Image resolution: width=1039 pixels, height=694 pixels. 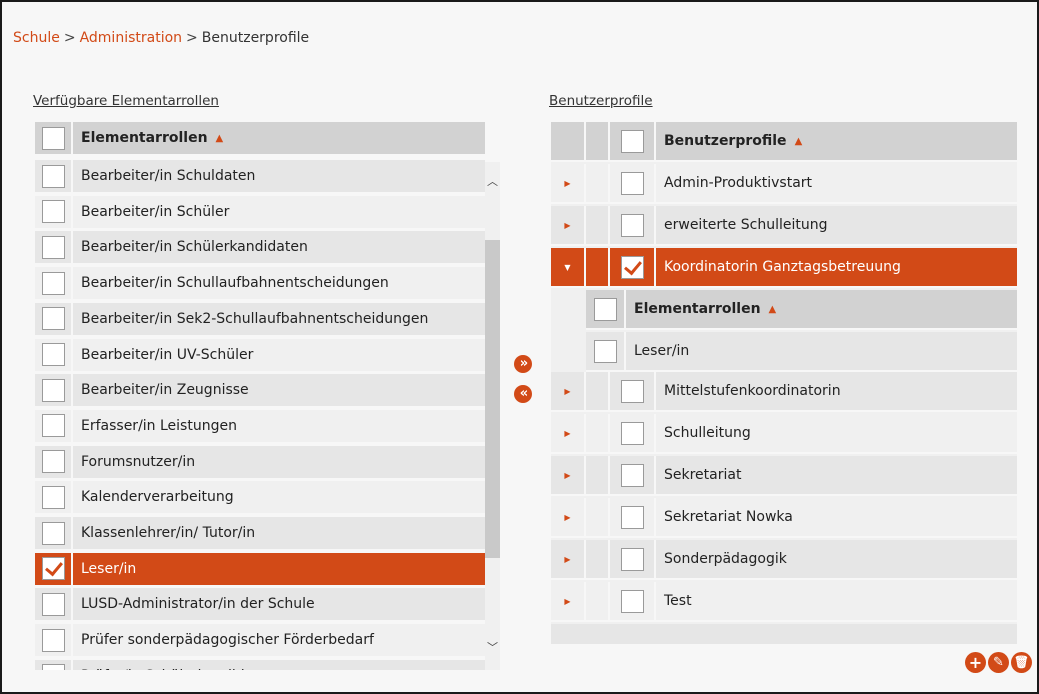 I want to click on column-header-elementarrollen: Elementarrollen, so click(x=140, y=138).